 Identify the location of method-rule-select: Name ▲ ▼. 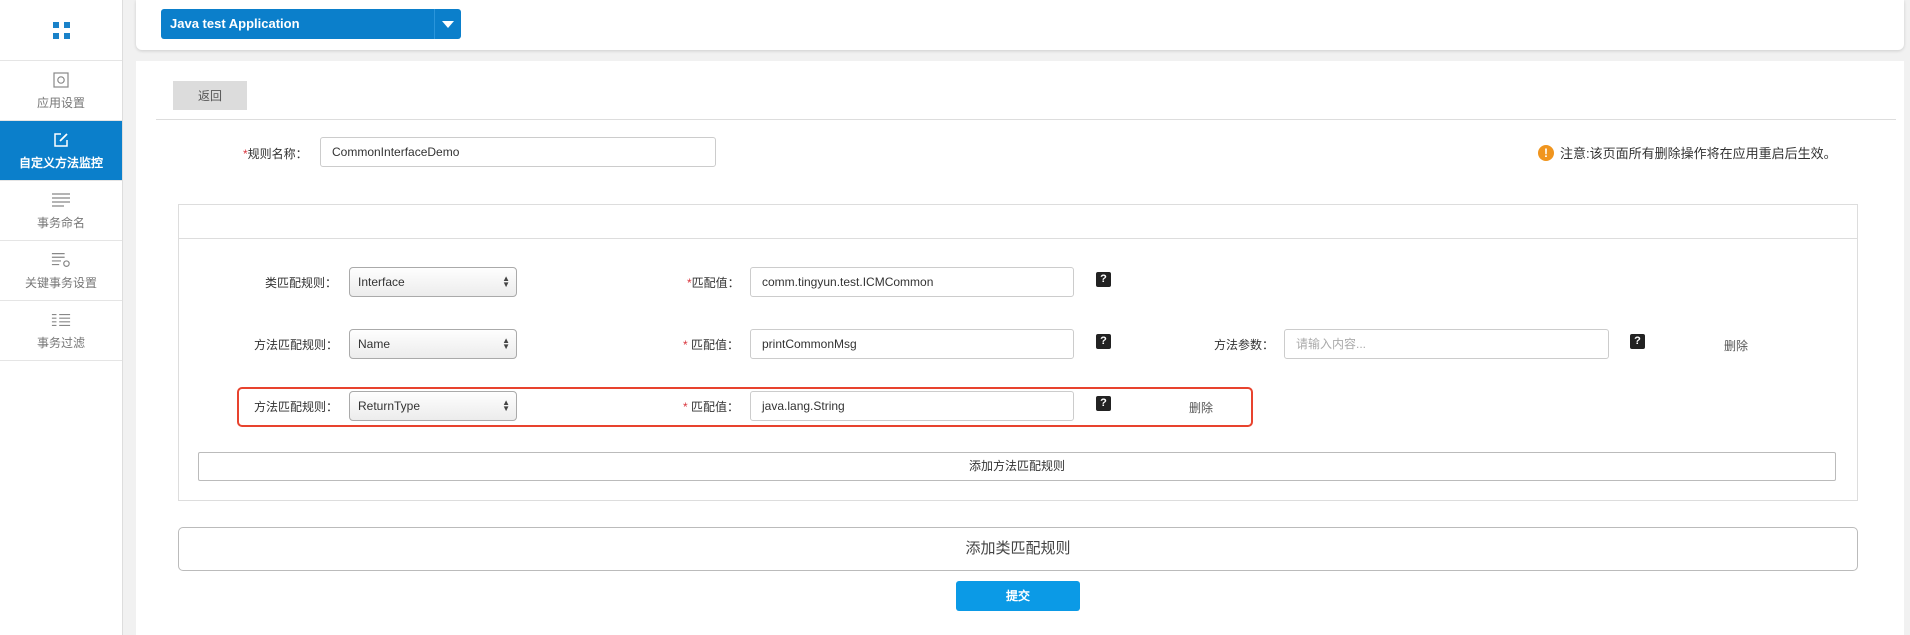
(433, 344).